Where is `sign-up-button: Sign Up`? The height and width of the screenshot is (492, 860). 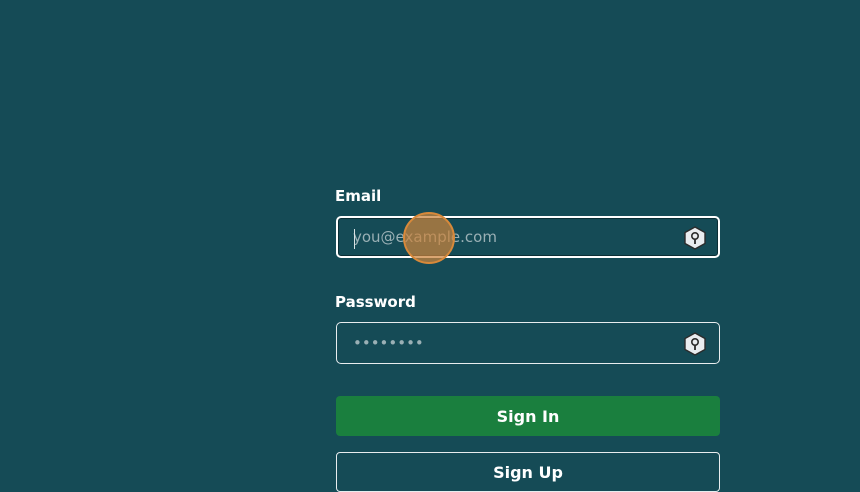
sign-up-button: Sign Up is located at coordinates (528, 472).